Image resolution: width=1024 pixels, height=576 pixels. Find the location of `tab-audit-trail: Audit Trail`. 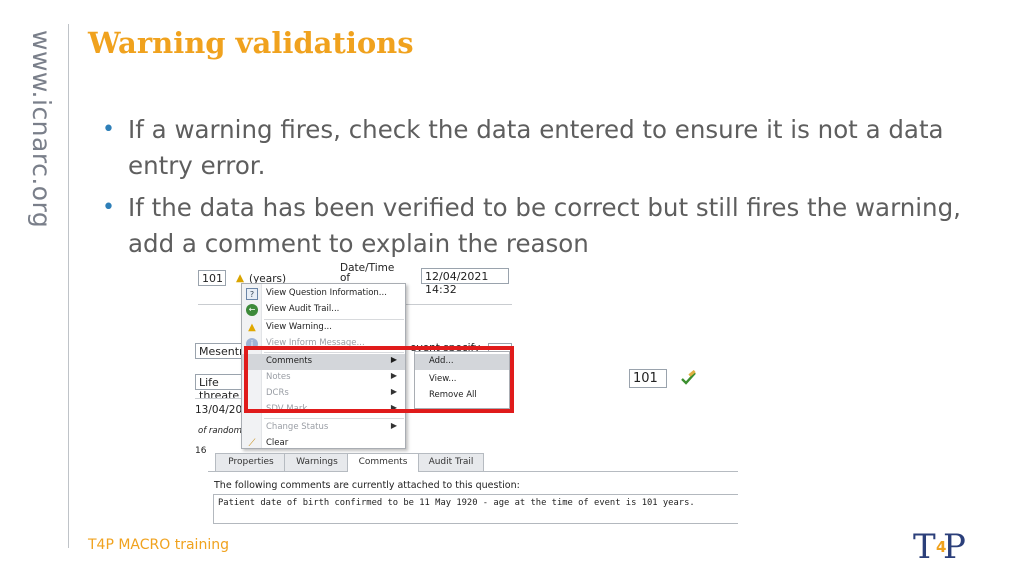

tab-audit-trail: Audit Trail is located at coordinates (451, 462).